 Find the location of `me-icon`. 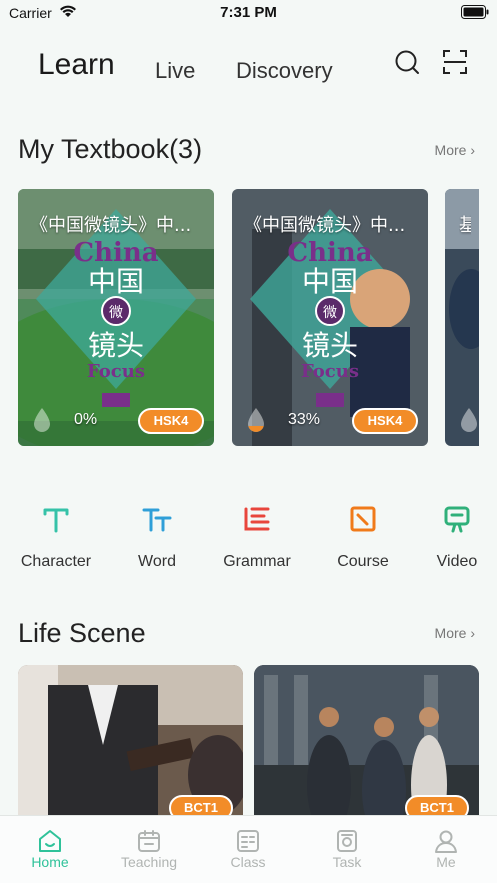

me-icon is located at coordinates (446, 841).